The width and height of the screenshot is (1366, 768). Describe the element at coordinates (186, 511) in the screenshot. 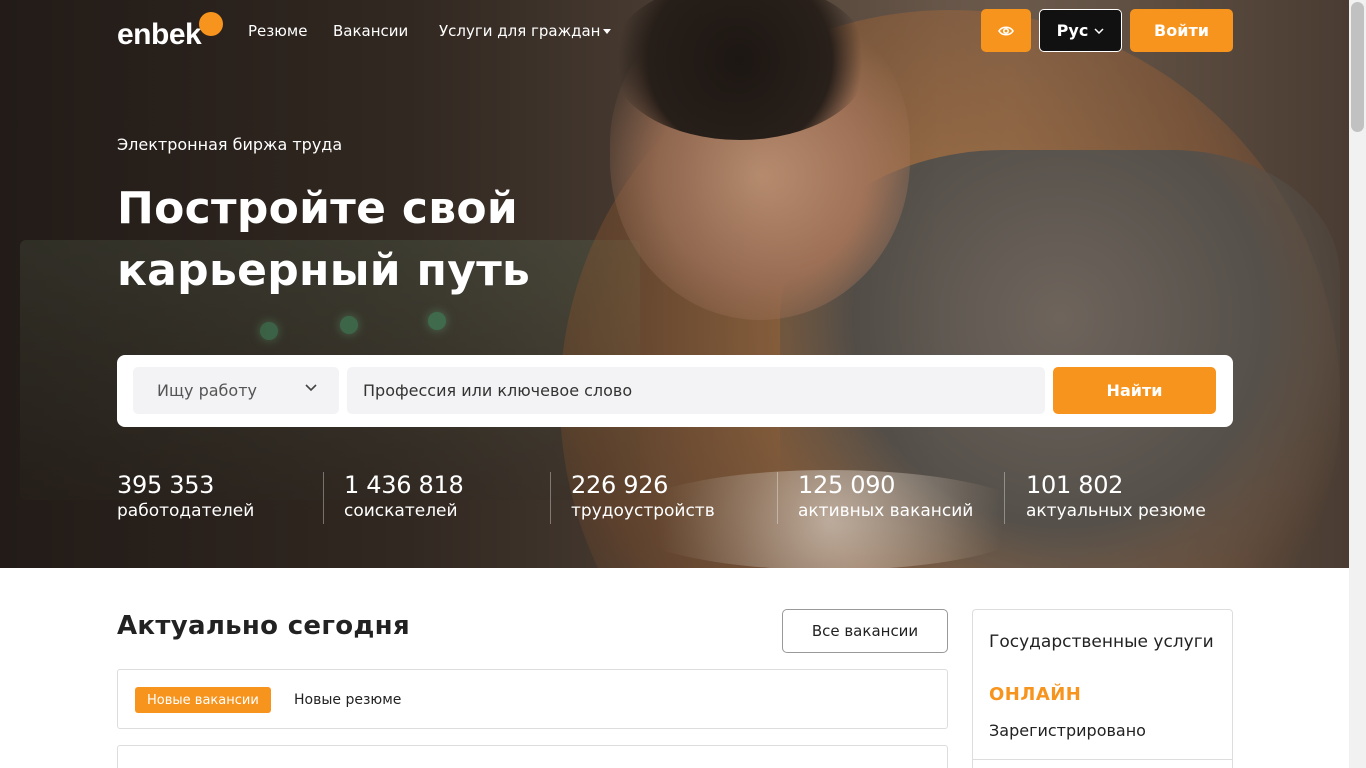

I see `stat-label: работодателей` at that location.